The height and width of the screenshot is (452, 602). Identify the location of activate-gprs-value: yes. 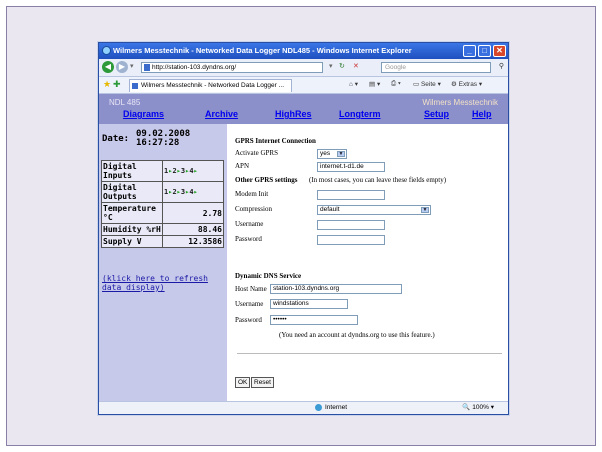
(325, 153).